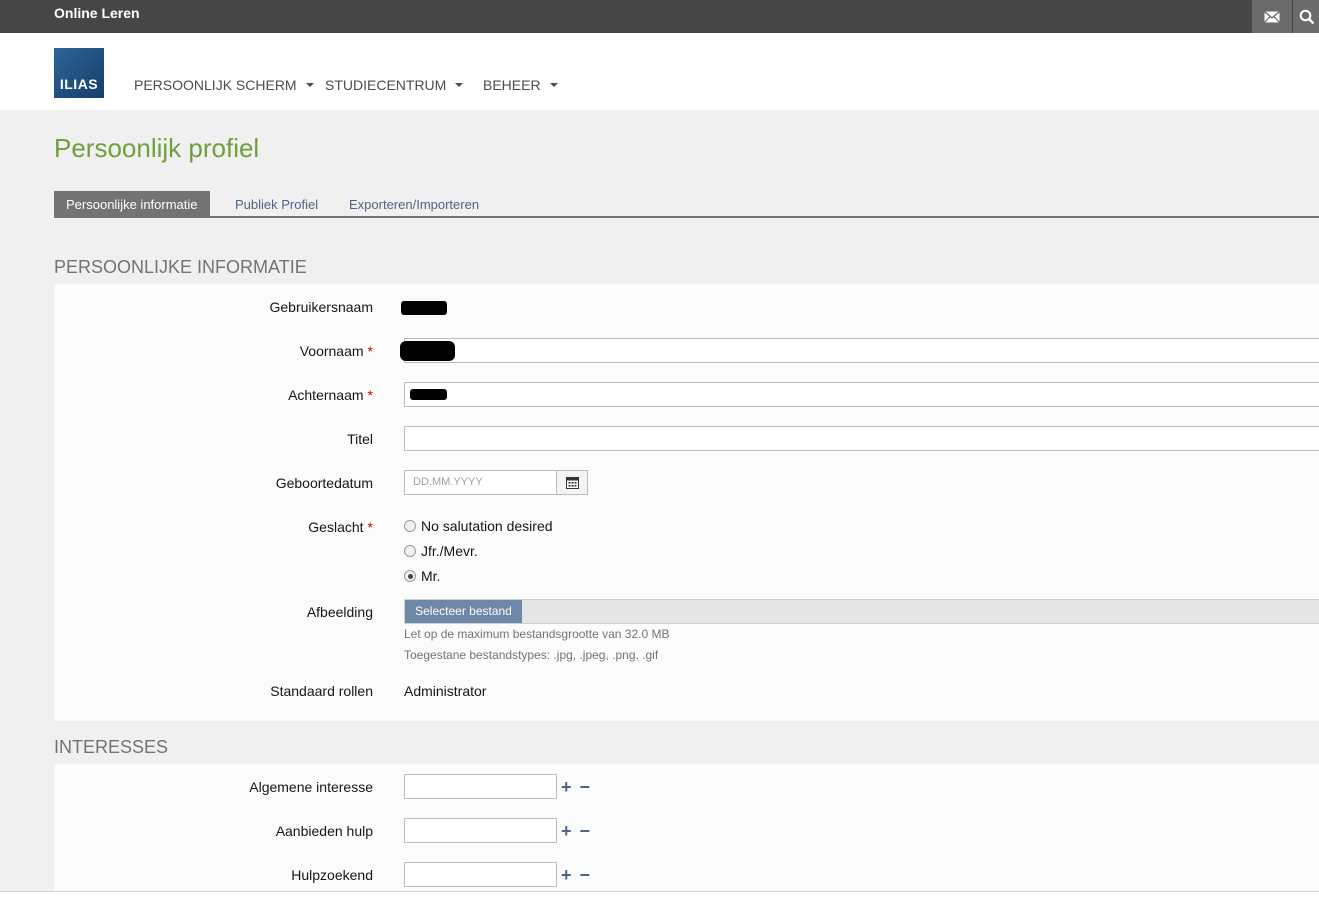 This screenshot has width=1319, height=898. I want to click on roles-value: Administrator, so click(445, 691).